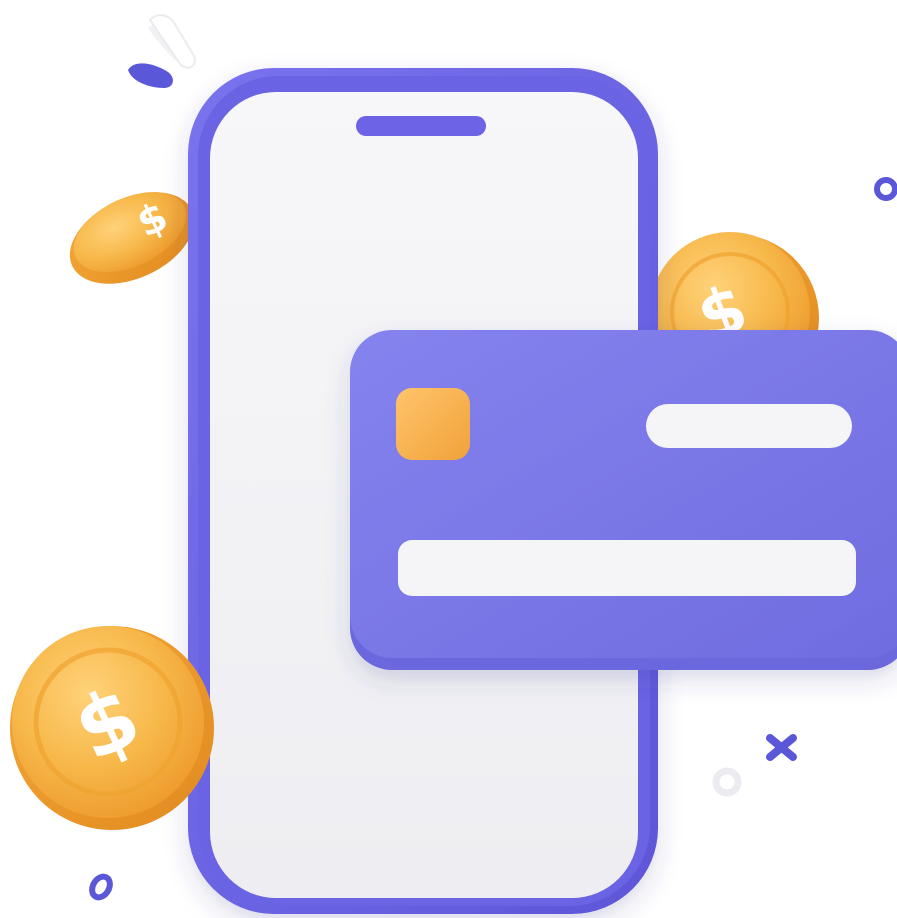  What do you see at coordinates (421, 126) in the screenshot?
I see `phone-speaker` at bounding box center [421, 126].